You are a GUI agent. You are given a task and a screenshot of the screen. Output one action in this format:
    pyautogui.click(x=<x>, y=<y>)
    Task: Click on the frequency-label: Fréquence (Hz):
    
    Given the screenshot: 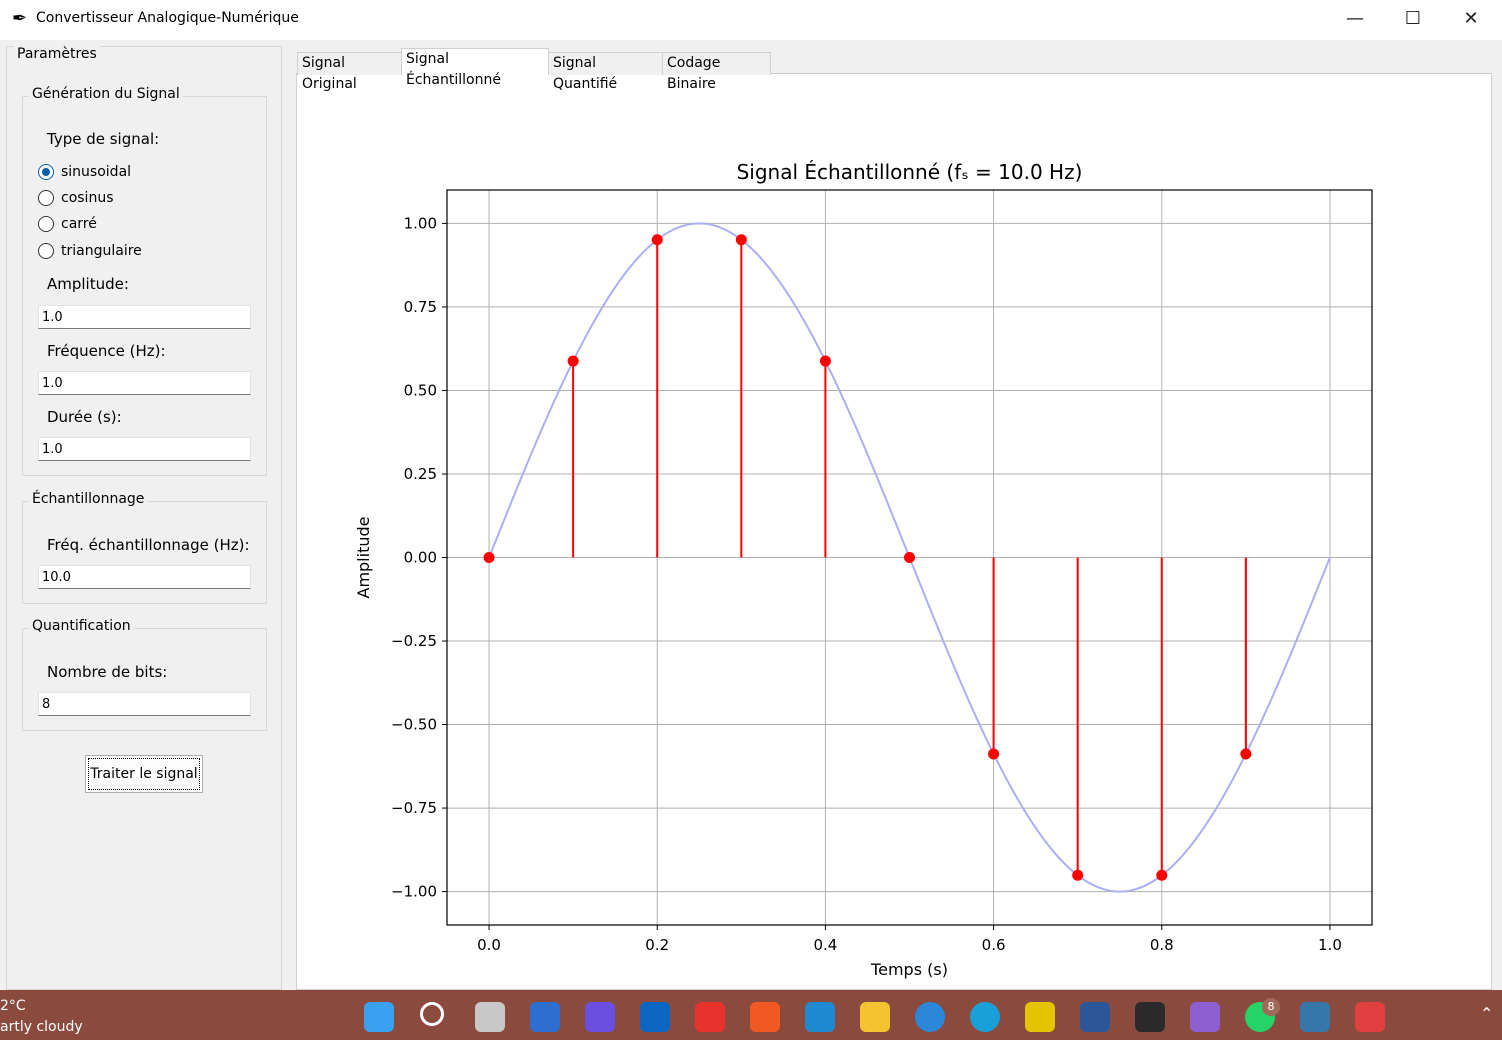 What is the action you would take?
    pyautogui.click(x=106, y=351)
    